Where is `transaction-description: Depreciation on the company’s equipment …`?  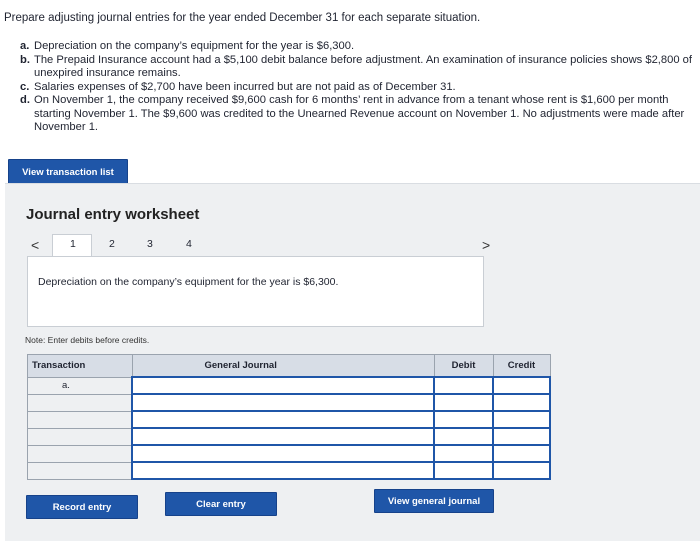 transaction-description: Depreciation on the company’s equipment … is located at coordinates (188, 282).